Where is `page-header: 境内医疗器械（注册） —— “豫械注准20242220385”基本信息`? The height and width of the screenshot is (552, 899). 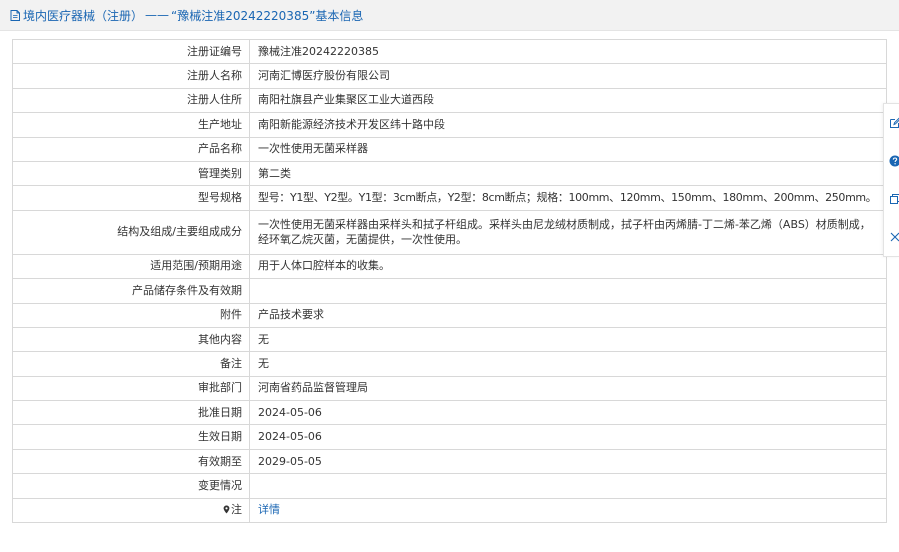 page-header: 境内医疗器械（注册） —— “豫械注准20242220385”基本信息 is located at coordinates (449, 15).